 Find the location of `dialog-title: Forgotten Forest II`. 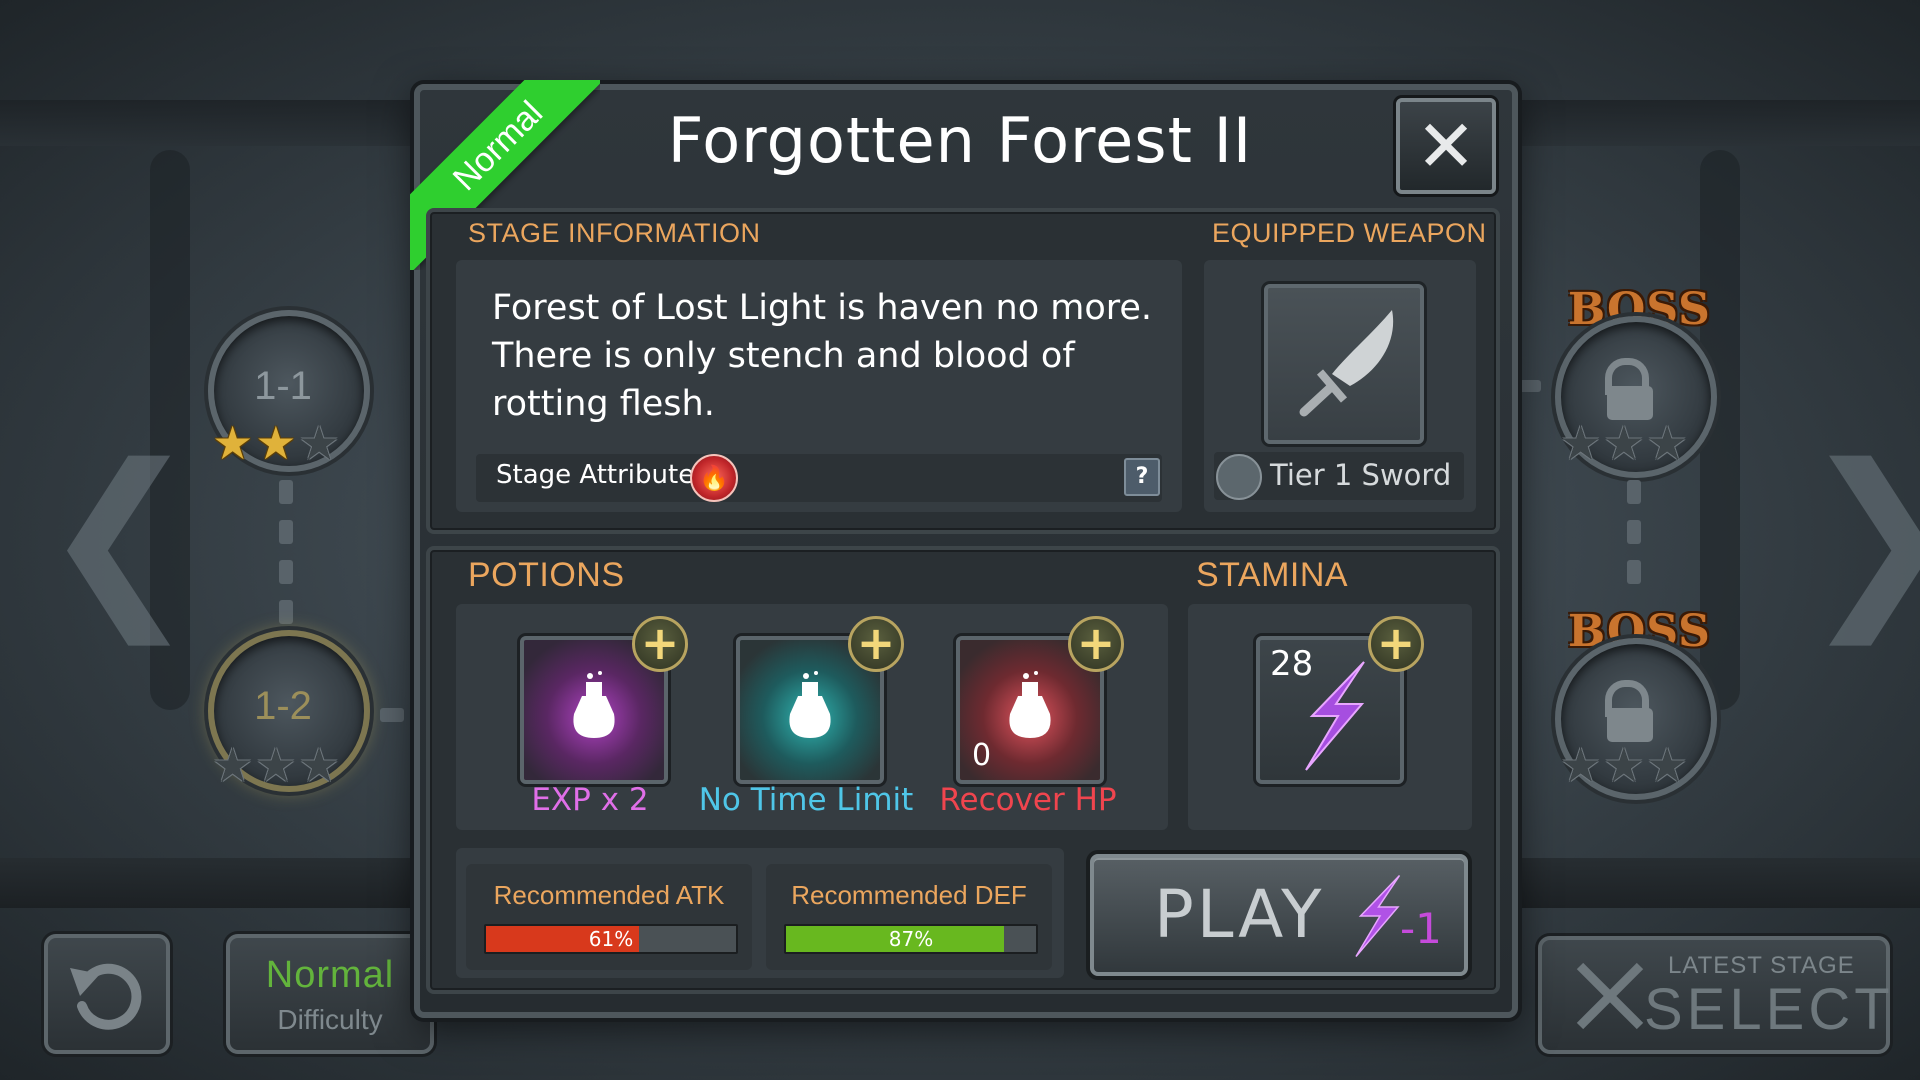

dialog-title: Forgotten Forest II is located at coordinates (960, 140).